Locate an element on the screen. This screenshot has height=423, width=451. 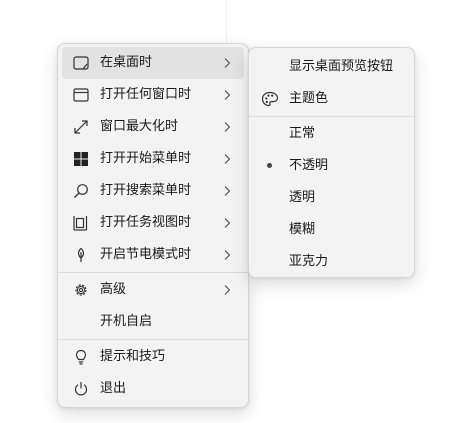
menu-item-label: 开启节电模式时 is located at coordinates (146, 254).